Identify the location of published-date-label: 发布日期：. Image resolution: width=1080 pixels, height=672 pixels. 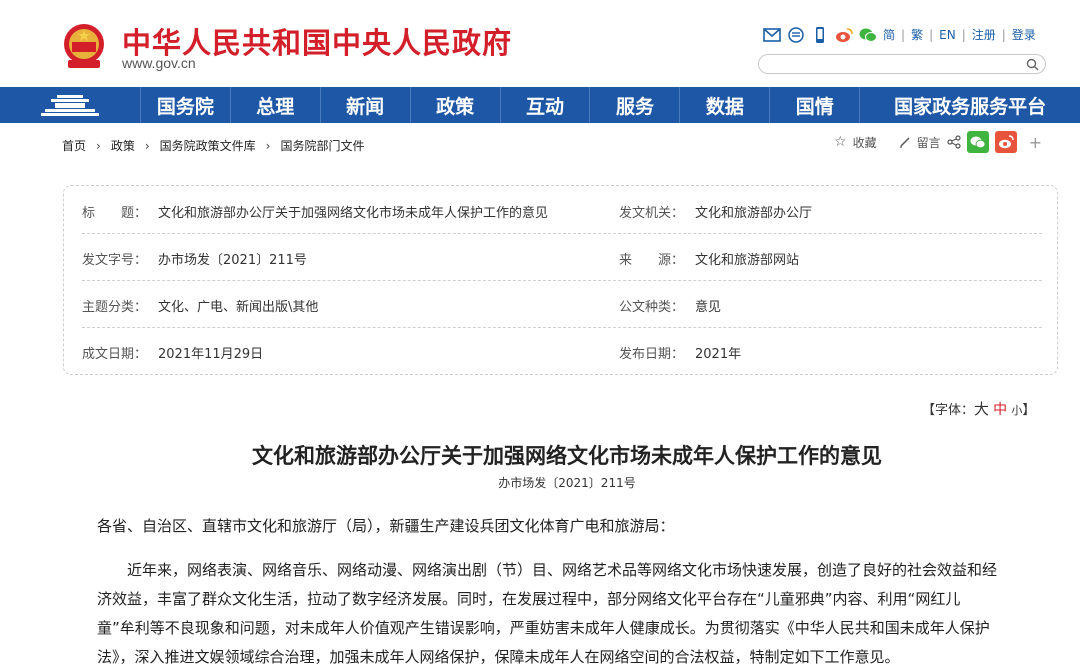
(652, 354).